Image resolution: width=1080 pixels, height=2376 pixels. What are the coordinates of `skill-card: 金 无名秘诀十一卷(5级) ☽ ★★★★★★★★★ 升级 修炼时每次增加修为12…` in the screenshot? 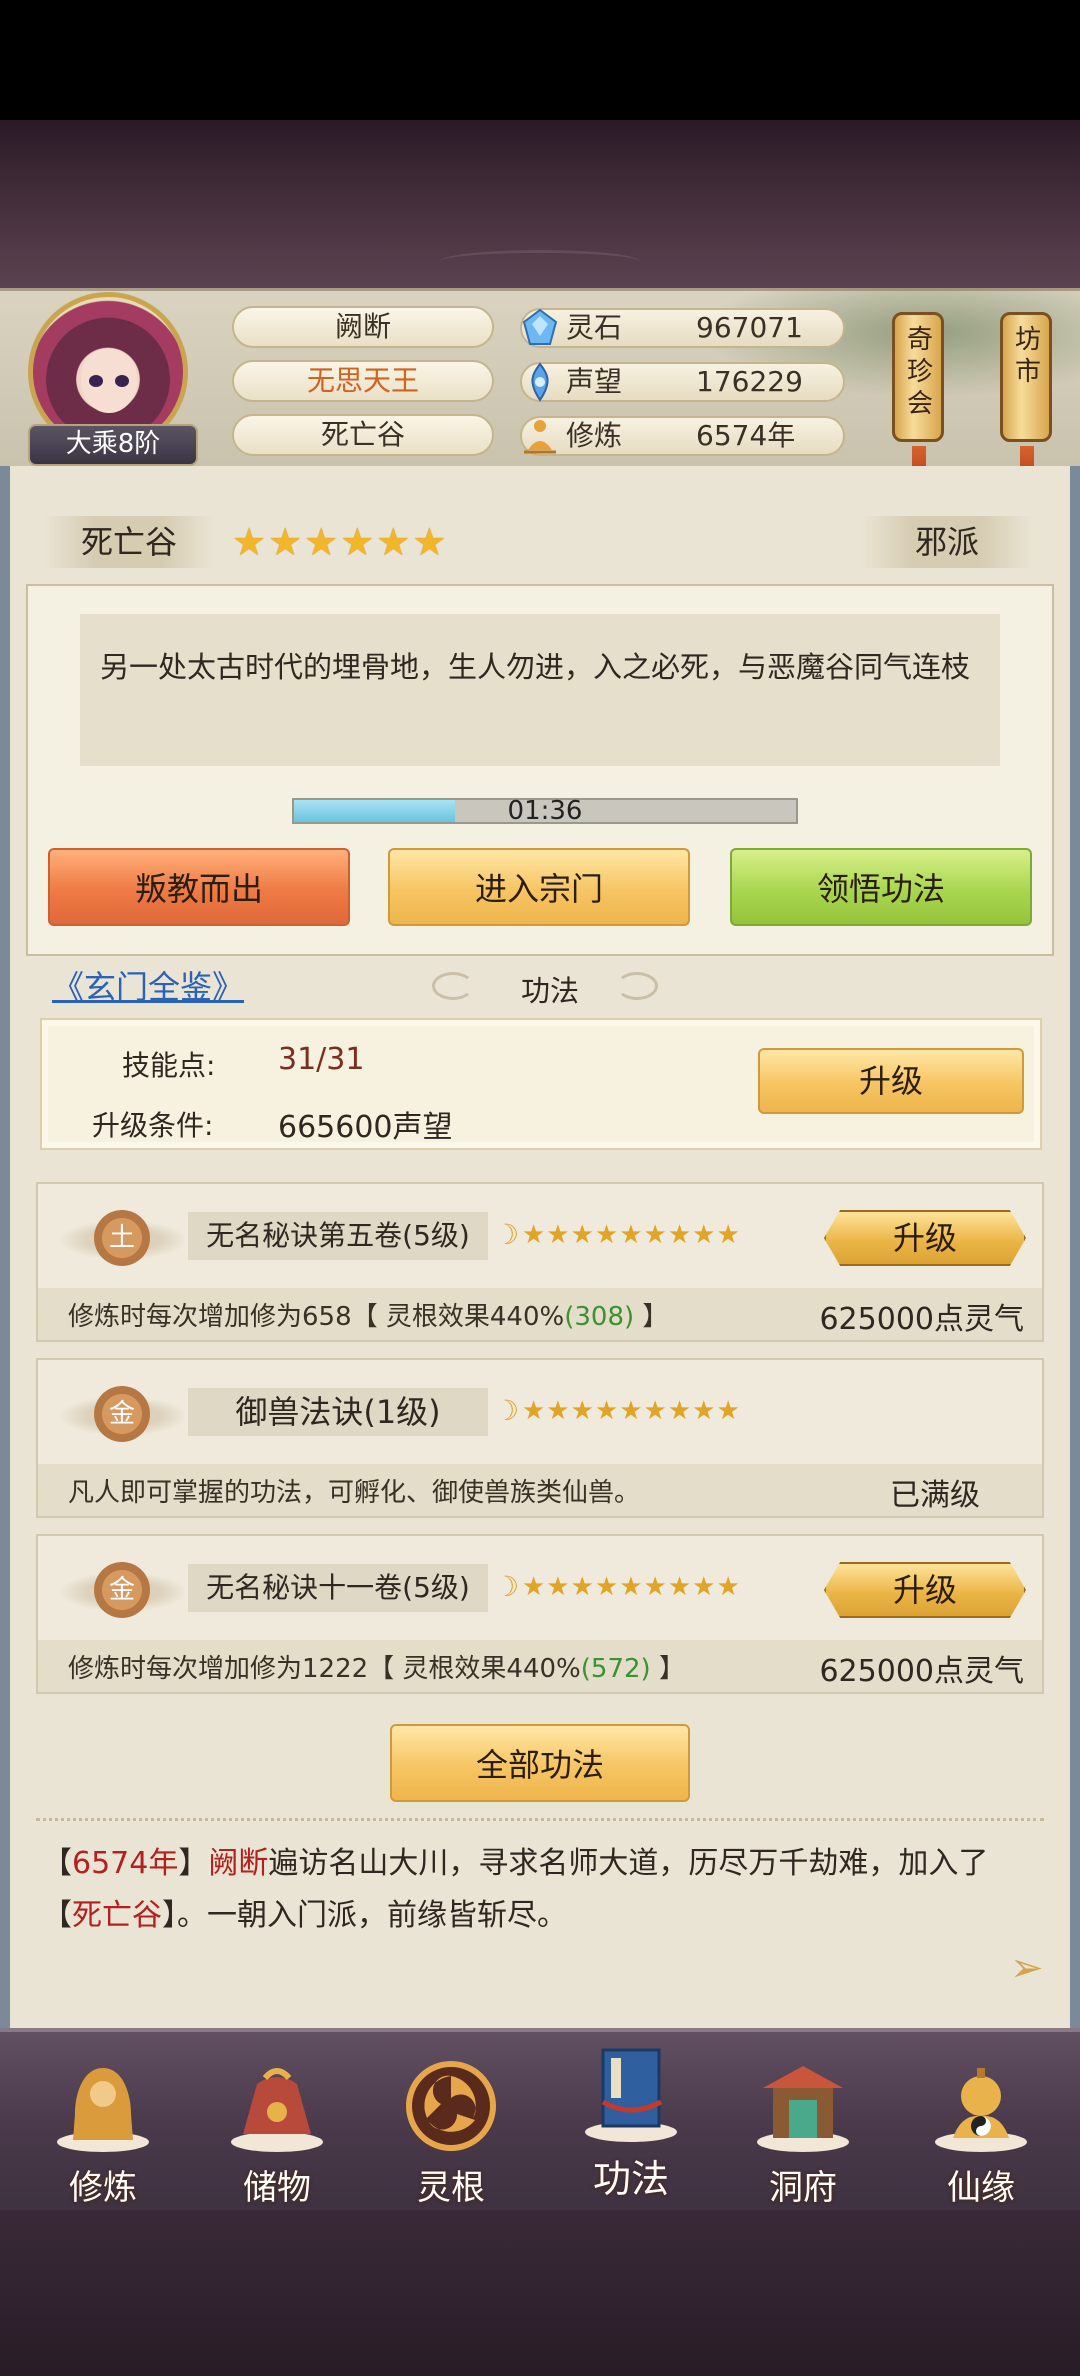 It's located at (540, 1614).